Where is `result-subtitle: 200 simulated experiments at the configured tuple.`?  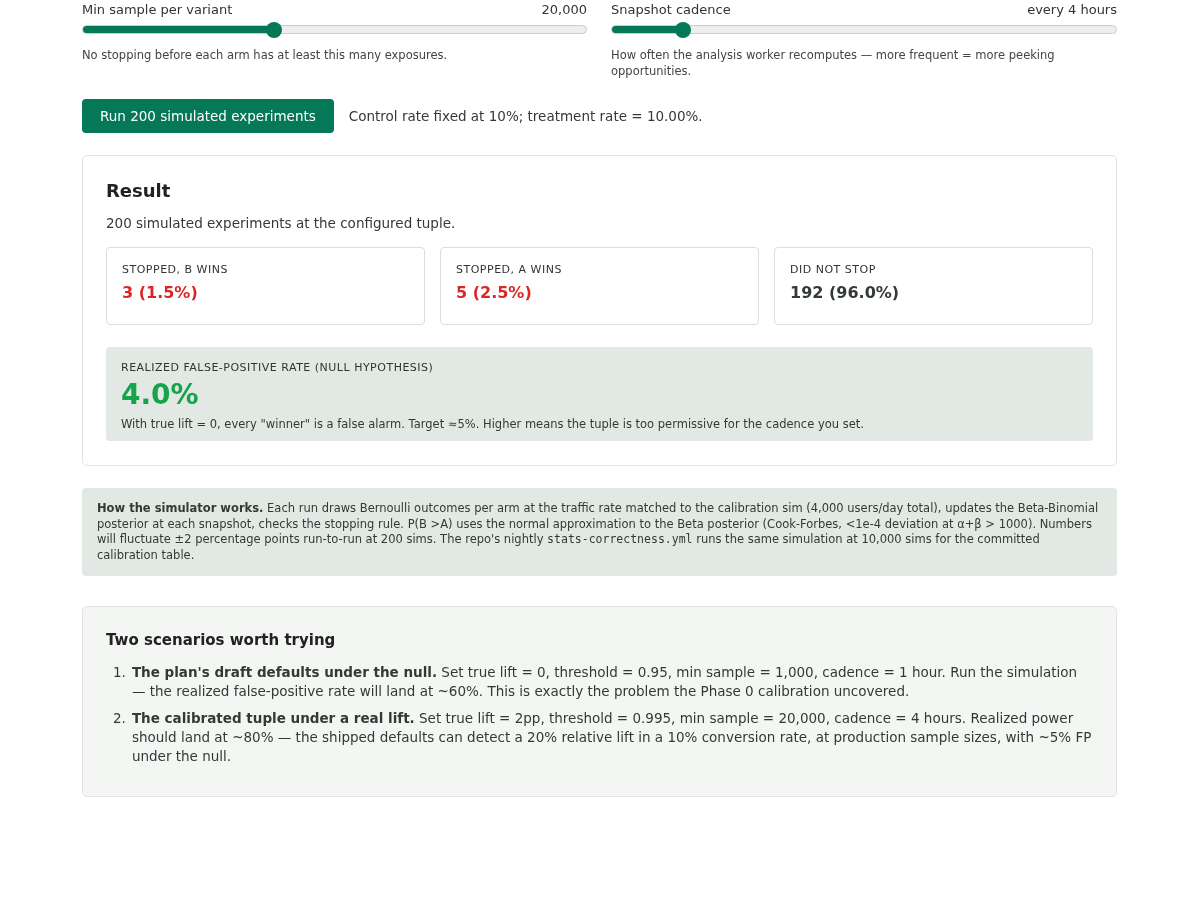 result-subtitle: 200 simulated experiments at the configured tuple. is located at coordinates (281, 223).